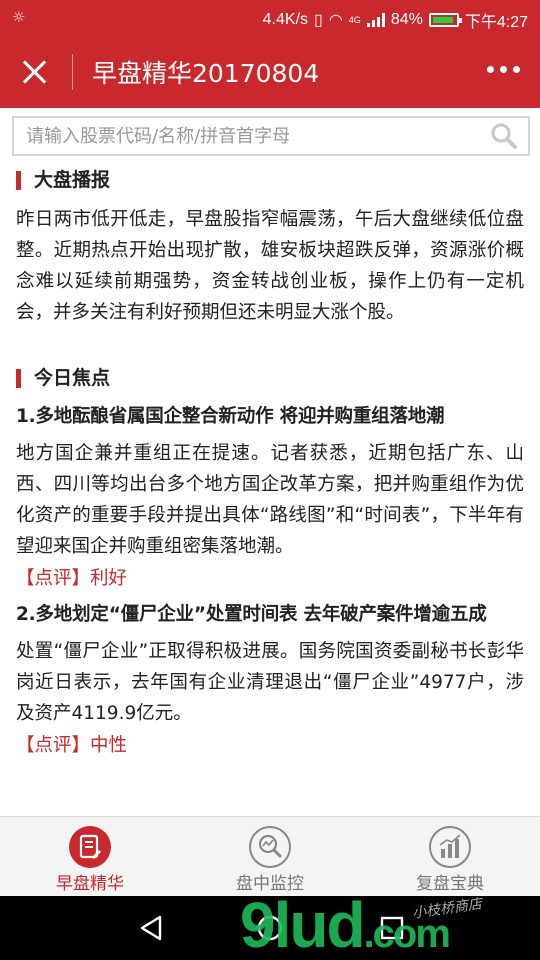 Image resolution: width=540 pixels, height=960 pixels. I want to click on search-bar, so click(271, 136).